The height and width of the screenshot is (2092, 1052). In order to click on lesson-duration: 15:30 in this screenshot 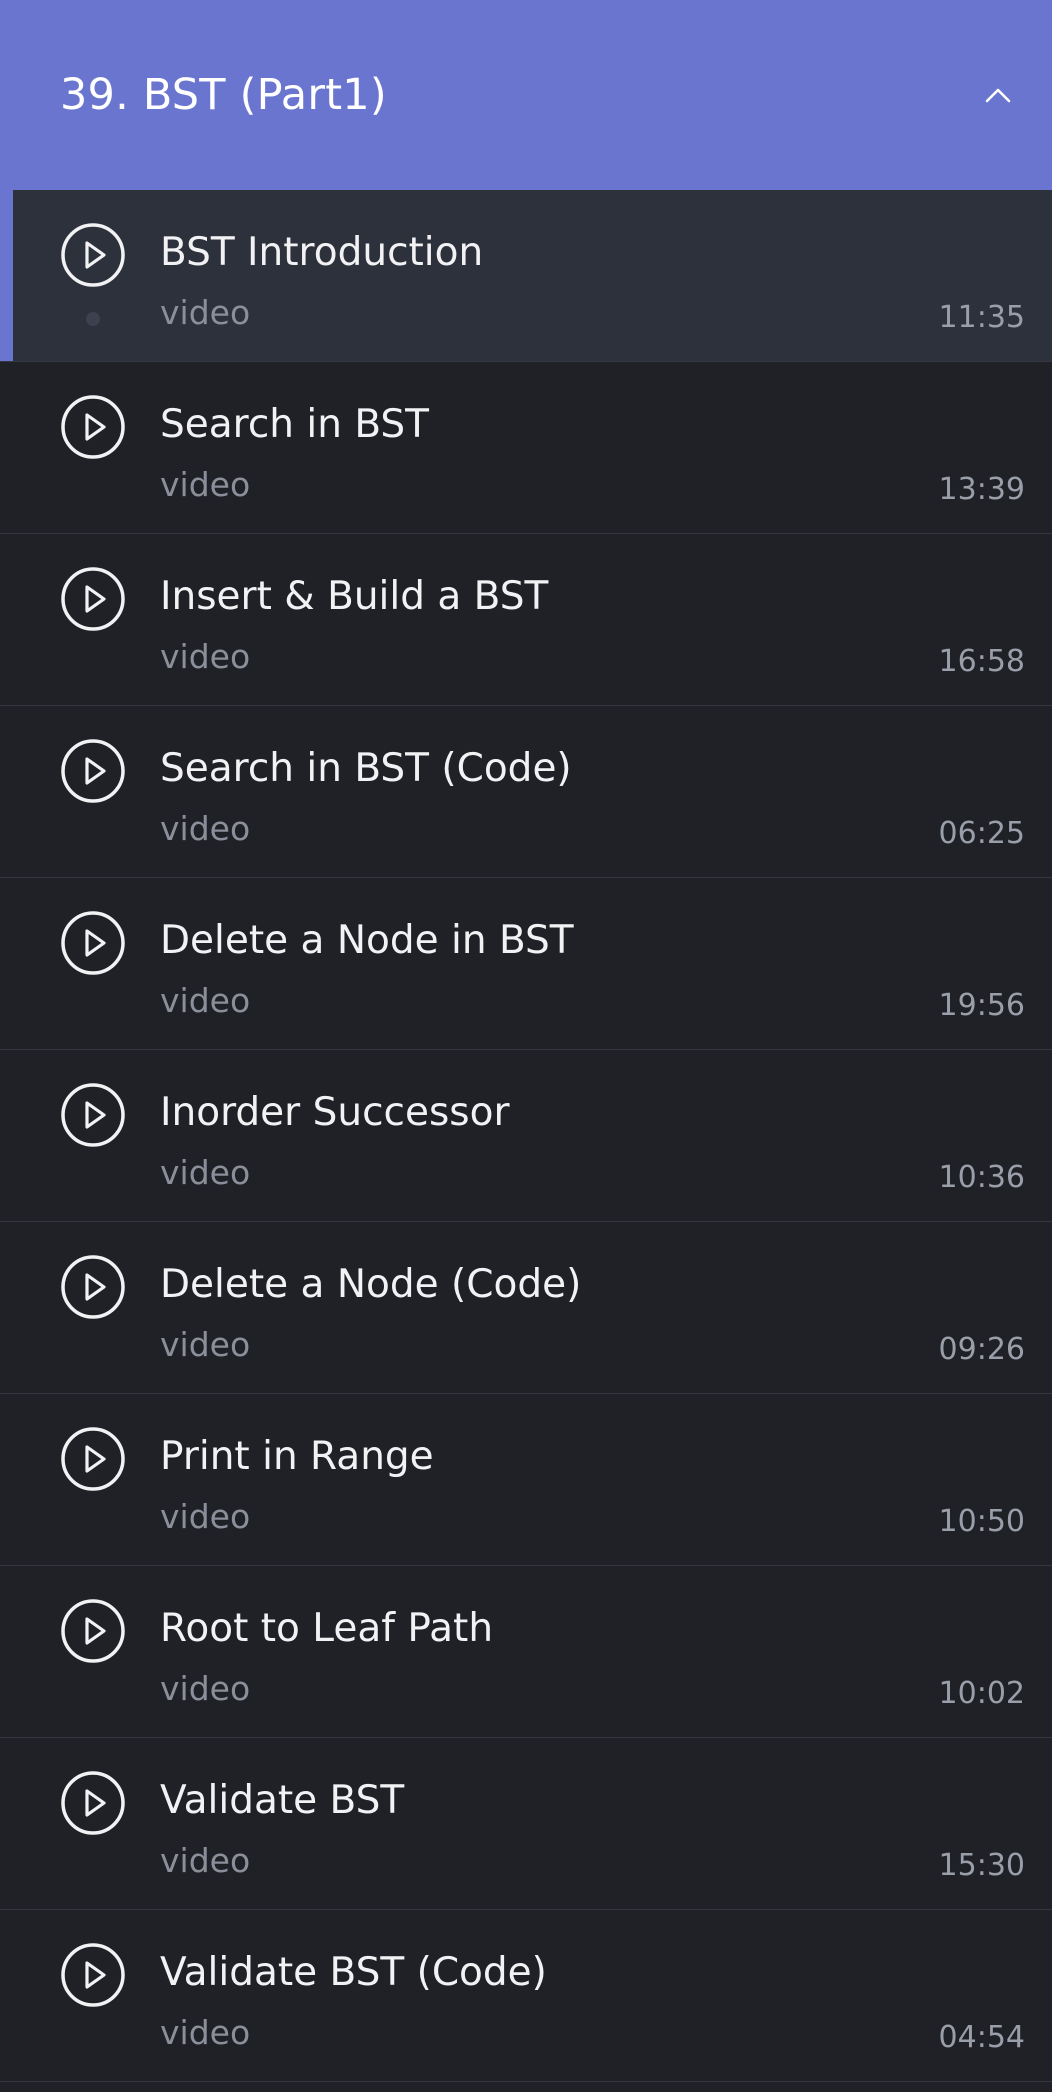, I will do `click(981, 1865)`.